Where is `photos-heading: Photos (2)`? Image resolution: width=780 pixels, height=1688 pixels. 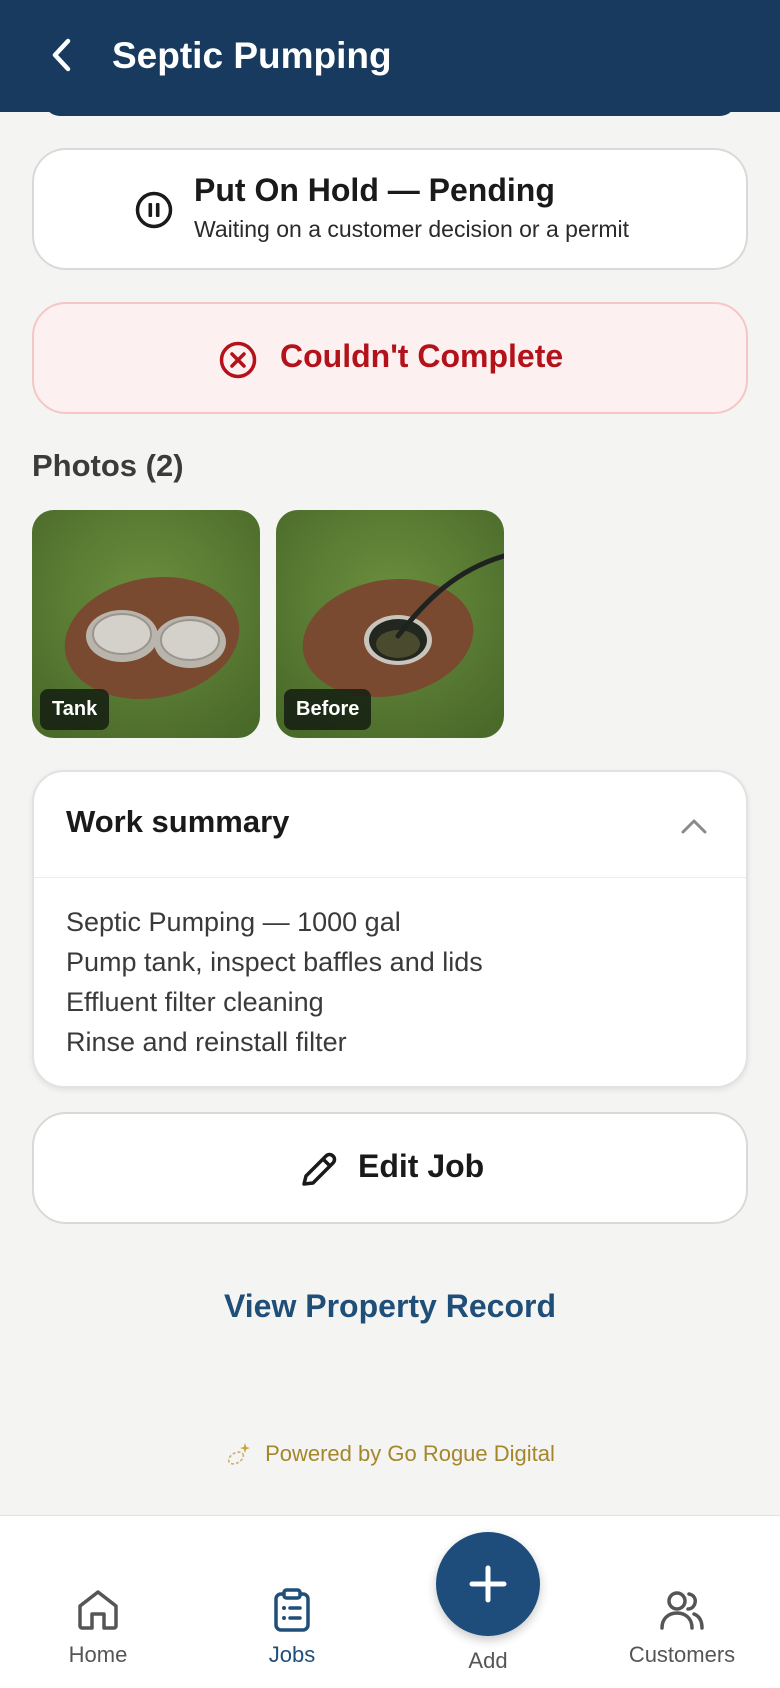
photos-heading: Photos (2) is located at coordinates (108, 465).